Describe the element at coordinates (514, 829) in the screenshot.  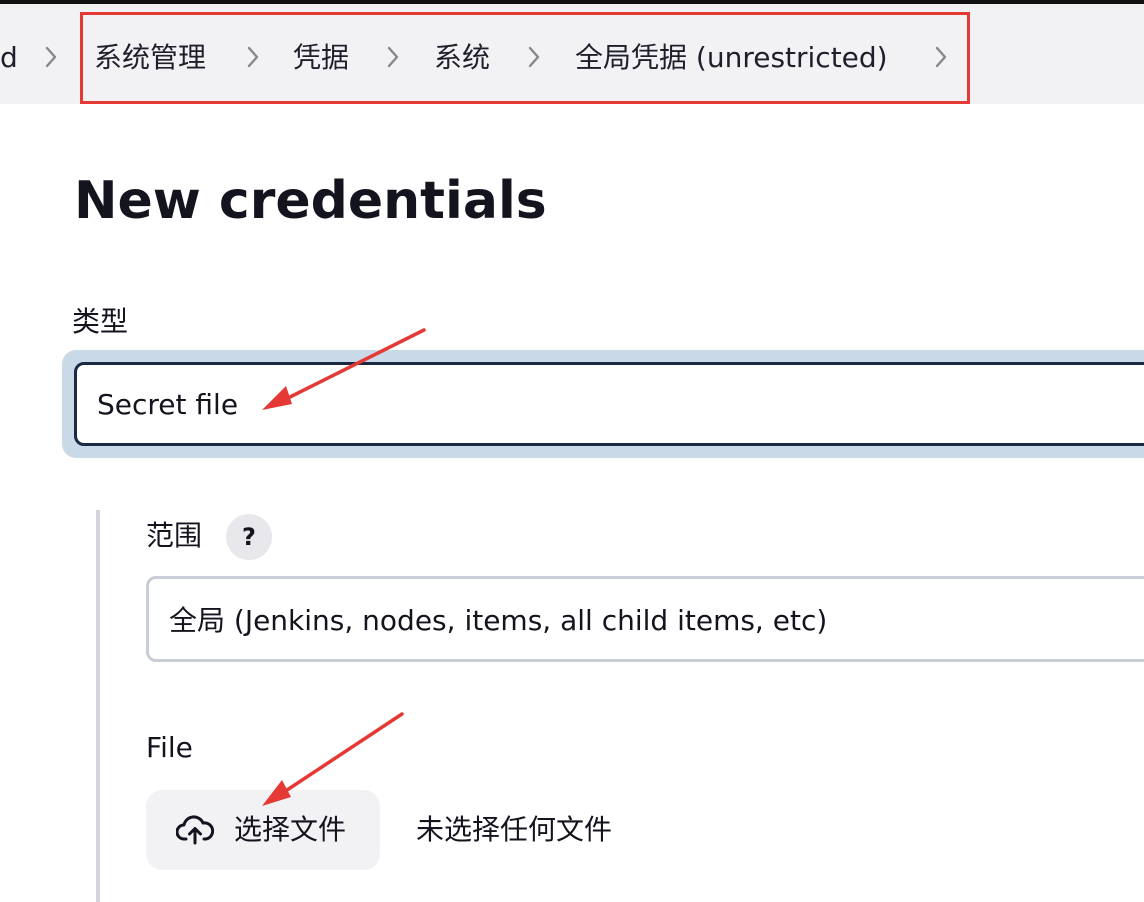
I see `file-status-text: 未选择任何文件` at that location.